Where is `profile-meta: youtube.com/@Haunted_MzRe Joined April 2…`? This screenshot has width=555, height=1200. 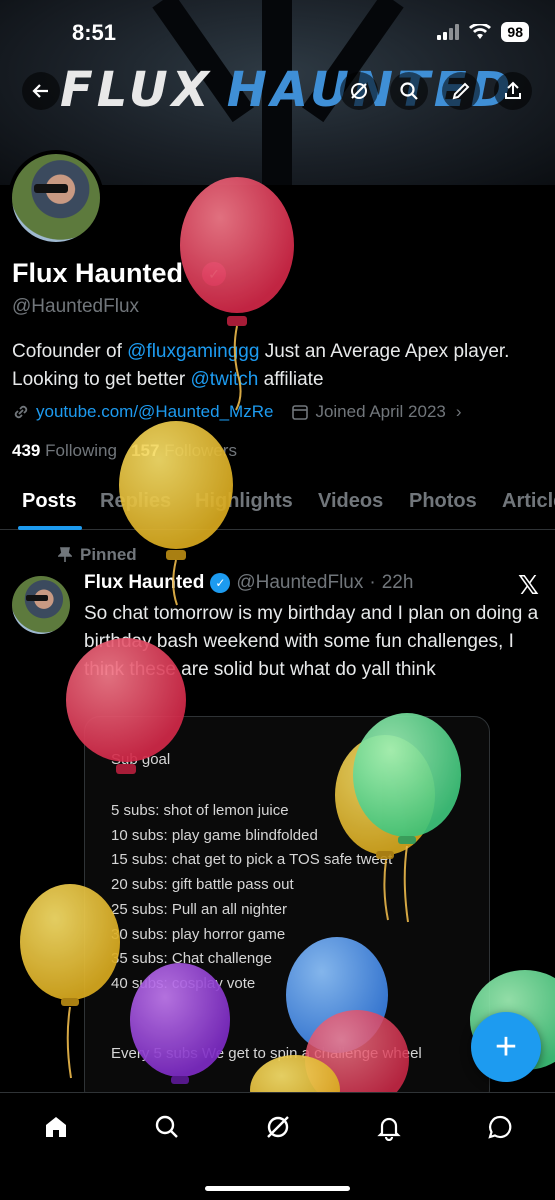 profile-meta: youtube.com/@Haunted_MzRe Joined April 2… is located at coordinates (237, 412).